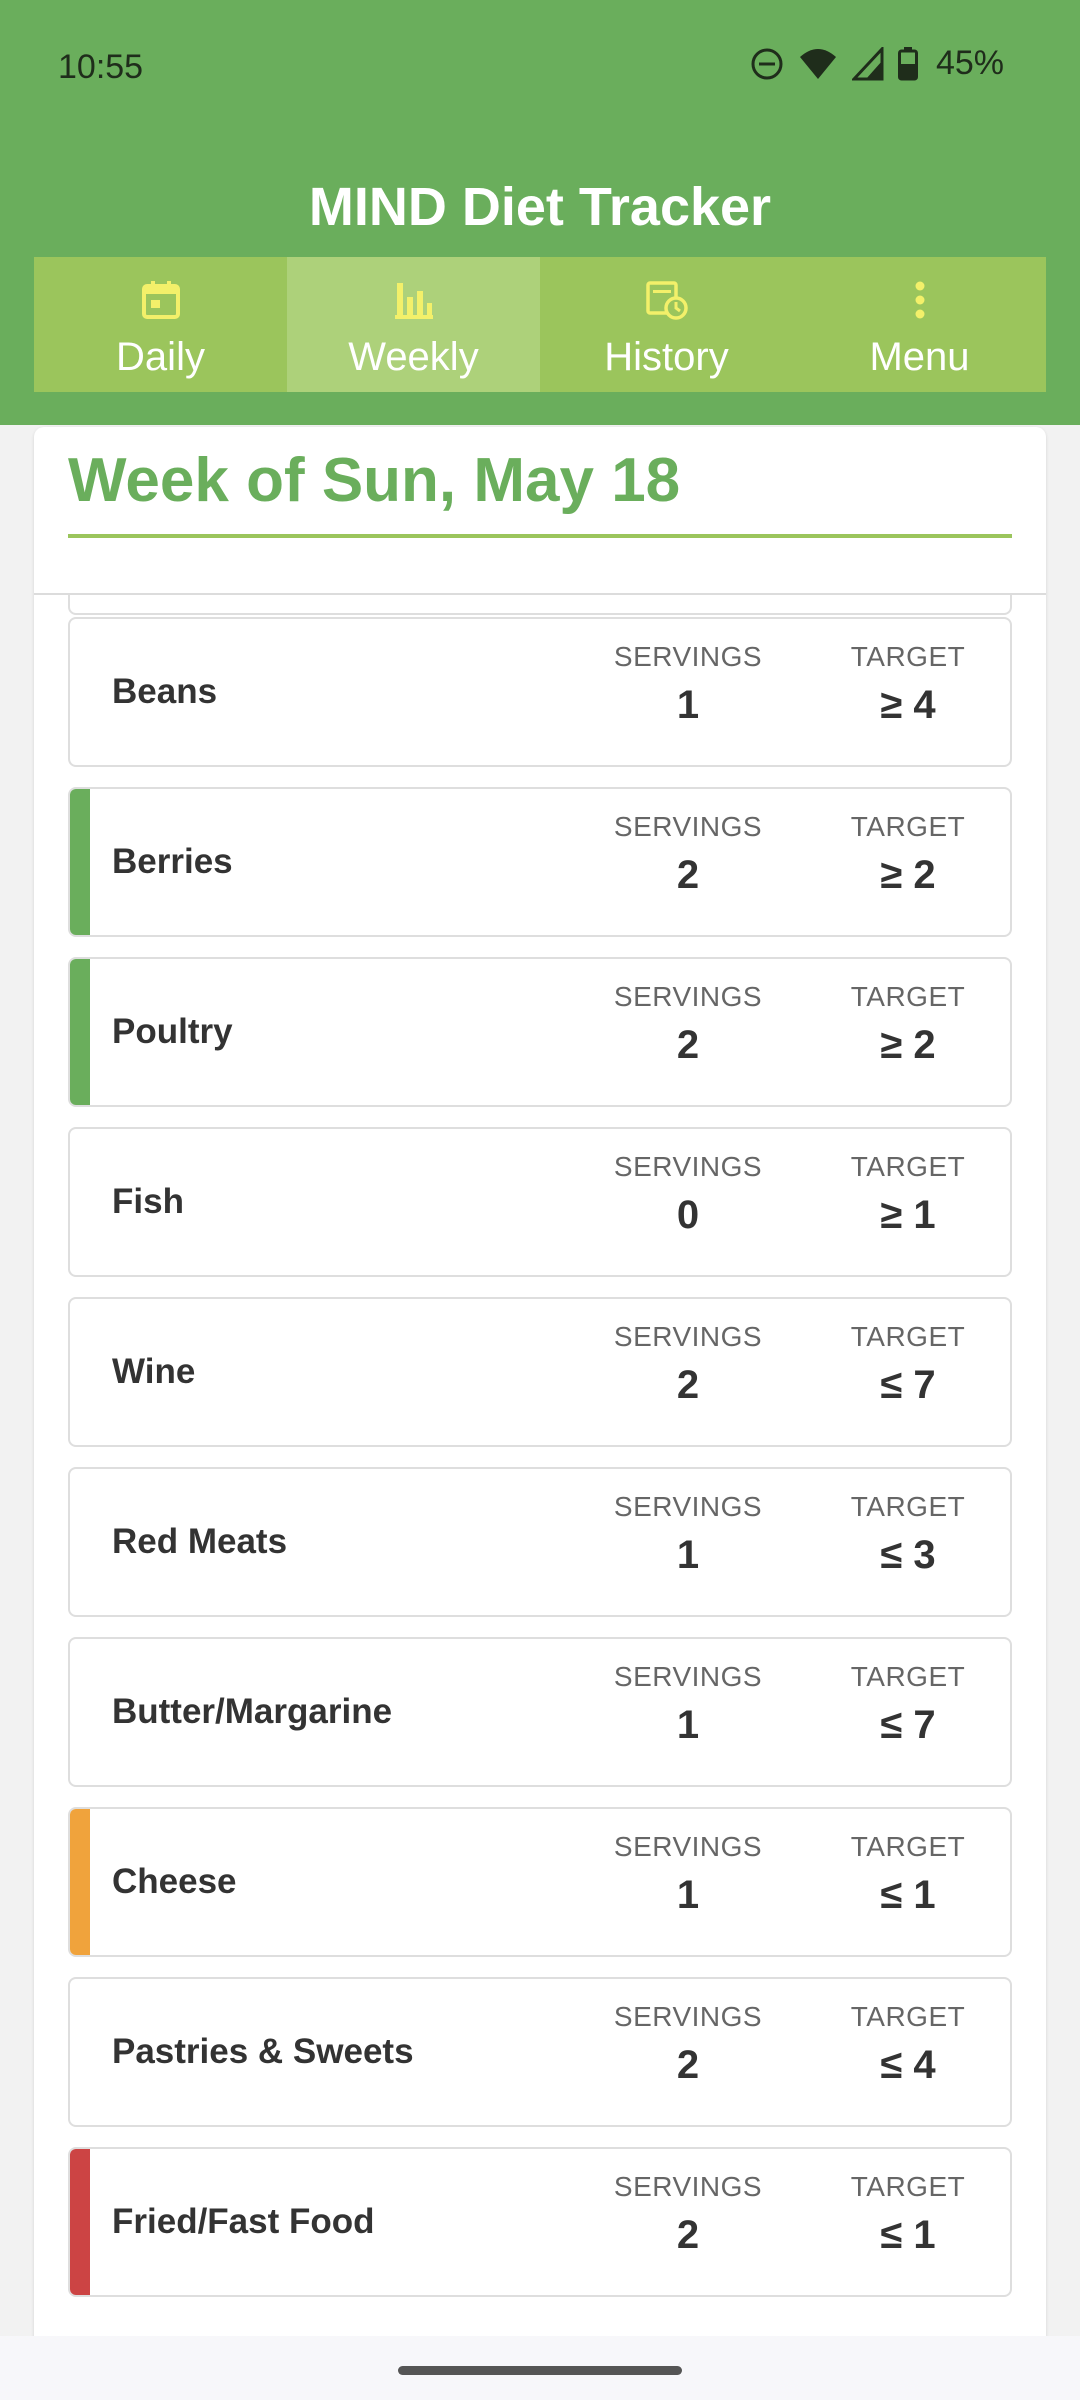 The width and height of the screenshot is (1080, 2400). Describe the element at coordinates (540, 2052) in the screenshot. I see `list-item-pastries-sweets: Pastries & Sweets SERVINGS 2 TARGET ≤ 4` at that location.